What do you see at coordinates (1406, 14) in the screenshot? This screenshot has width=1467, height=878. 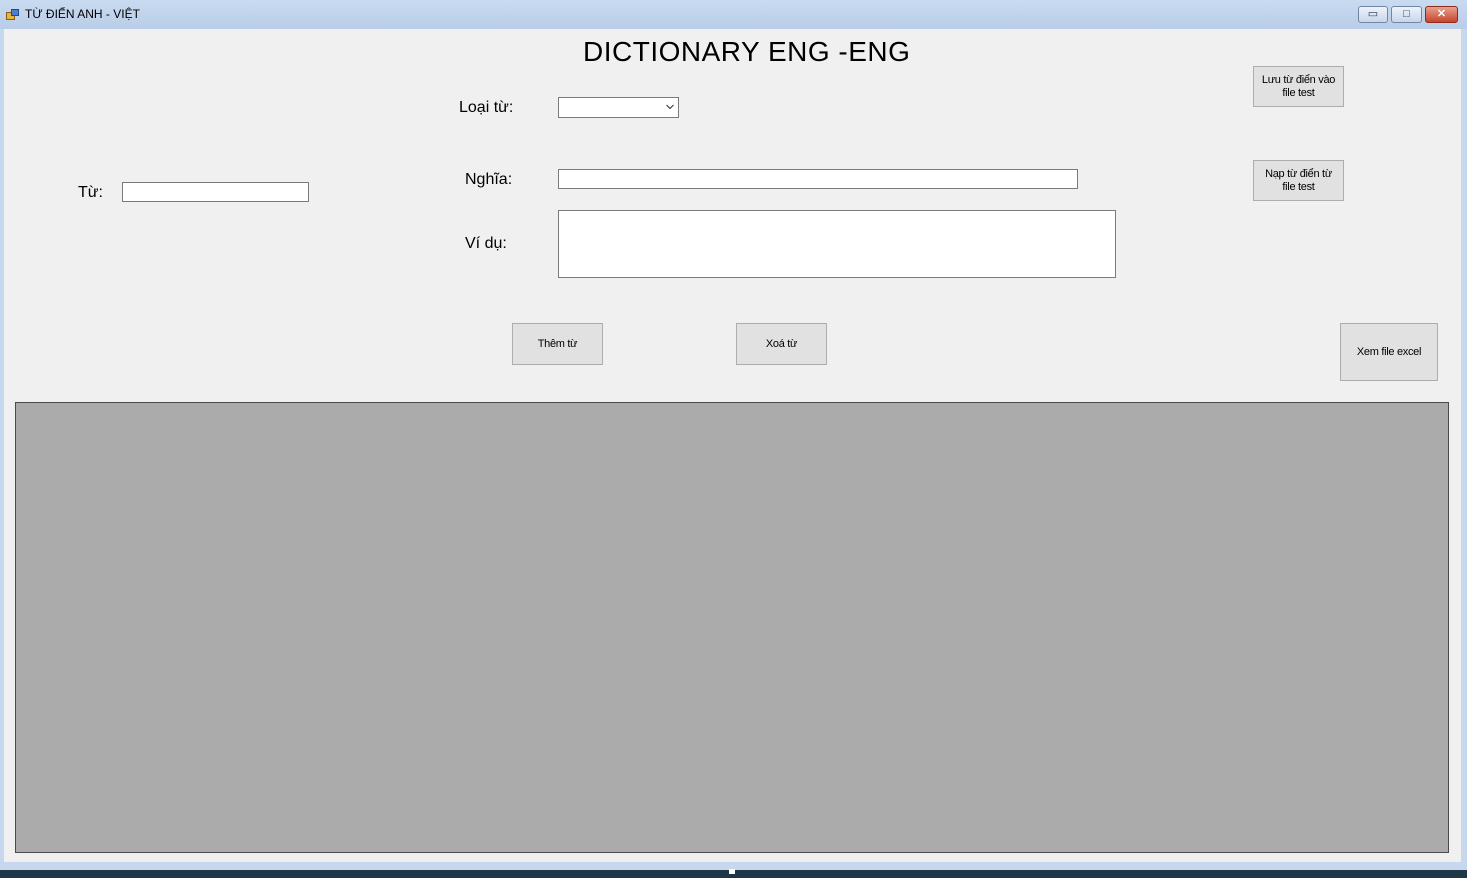 I see `maximize-button: □` at bounding box center [1406, 14].